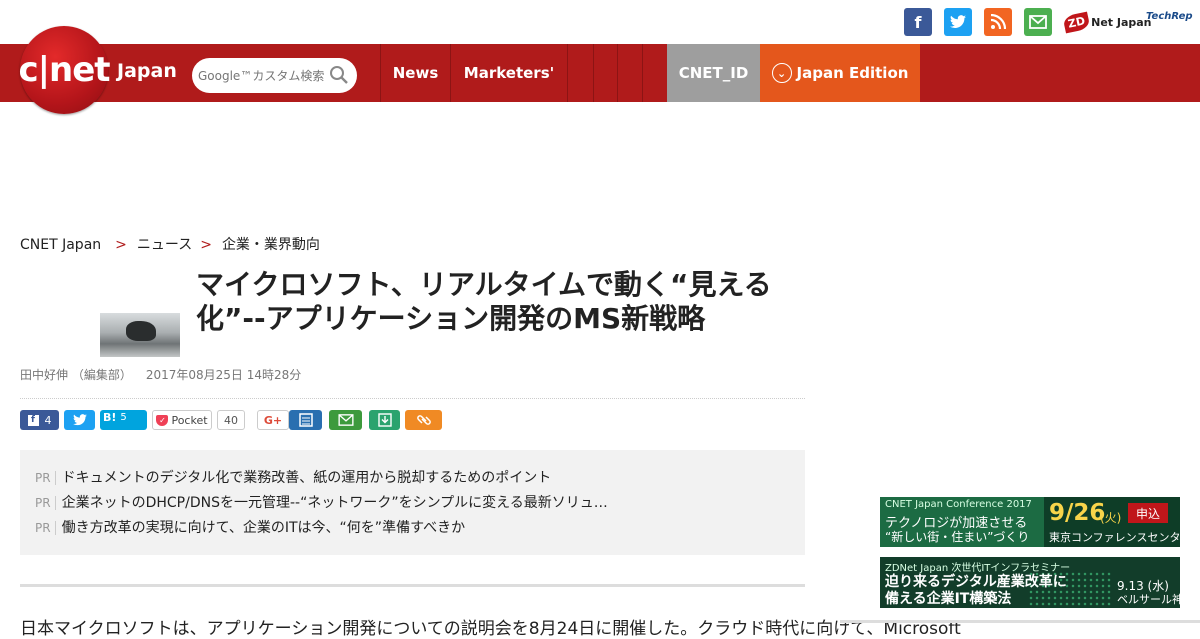 This screenshot has height=639, width=1200. What do you see at coordinates (1148, 513) in the screenshot?
I see `apply-button: 申込` at bounding box center [1148, 513].